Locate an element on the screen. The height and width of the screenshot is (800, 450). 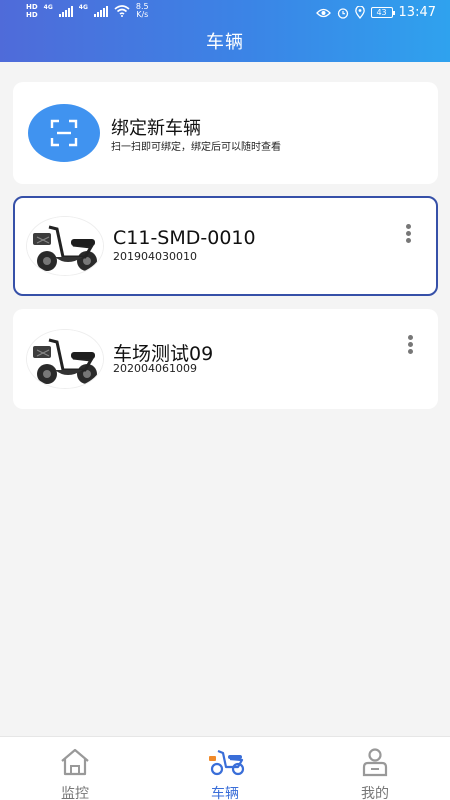
tab-mine: 我的 is located at coordinates (375, 768).